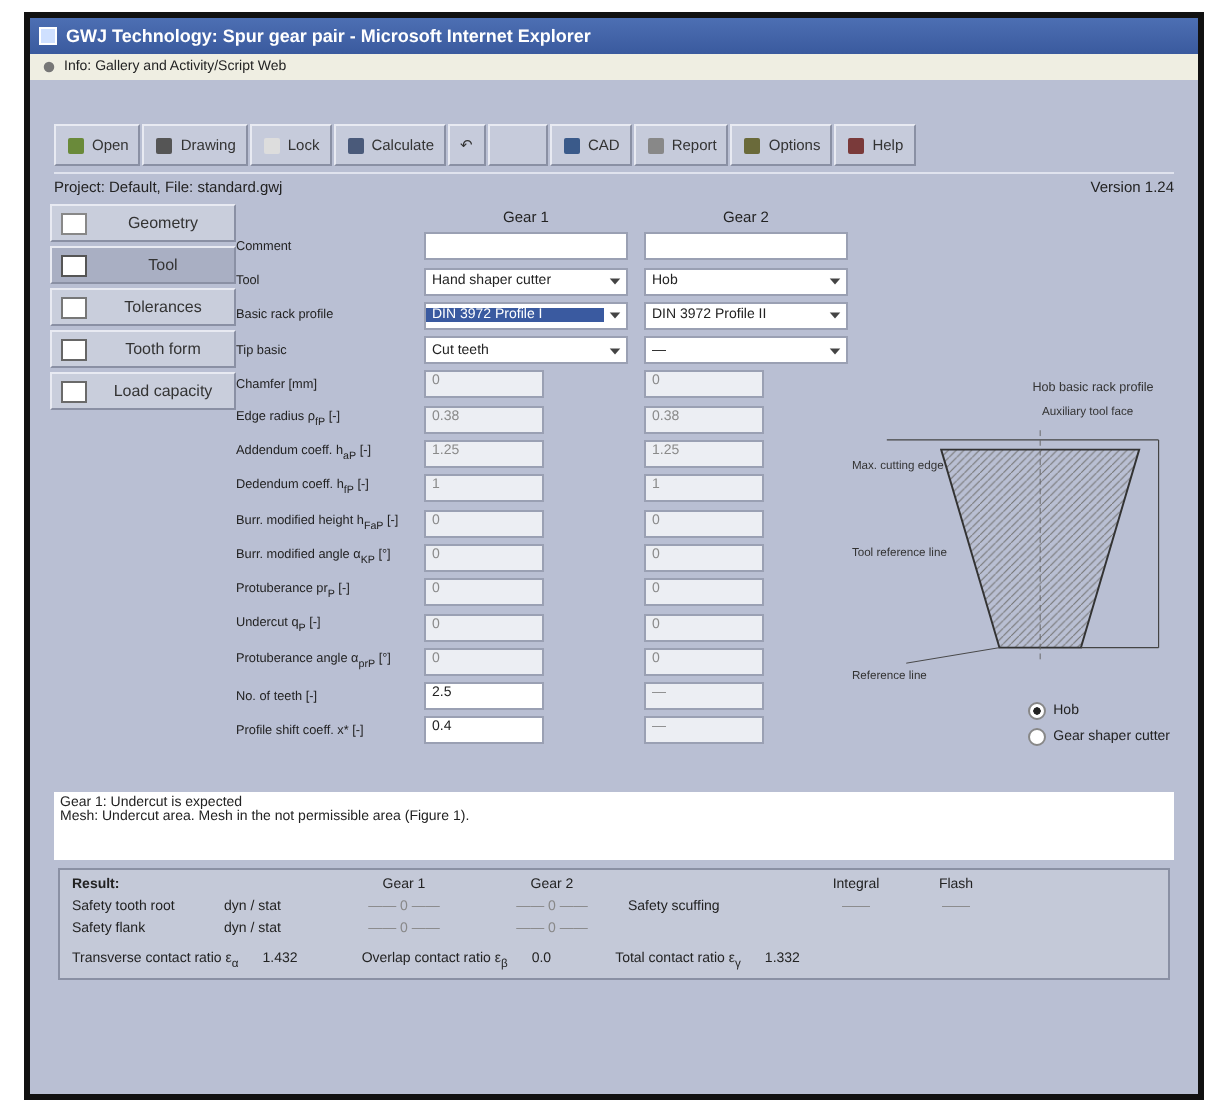 The height and width of the screenshot is (1116, 1224). Describe the element at coordinates (518, 145) in the screenshot. I see `toolbar-button` at that location.